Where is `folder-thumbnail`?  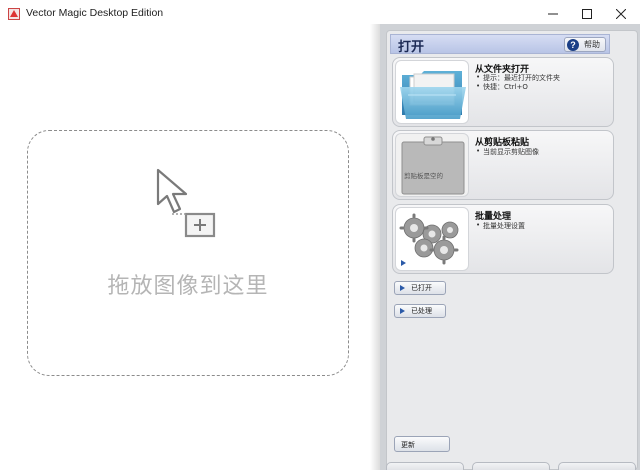 folder-thumbnail is located at coordinates (432, 92).